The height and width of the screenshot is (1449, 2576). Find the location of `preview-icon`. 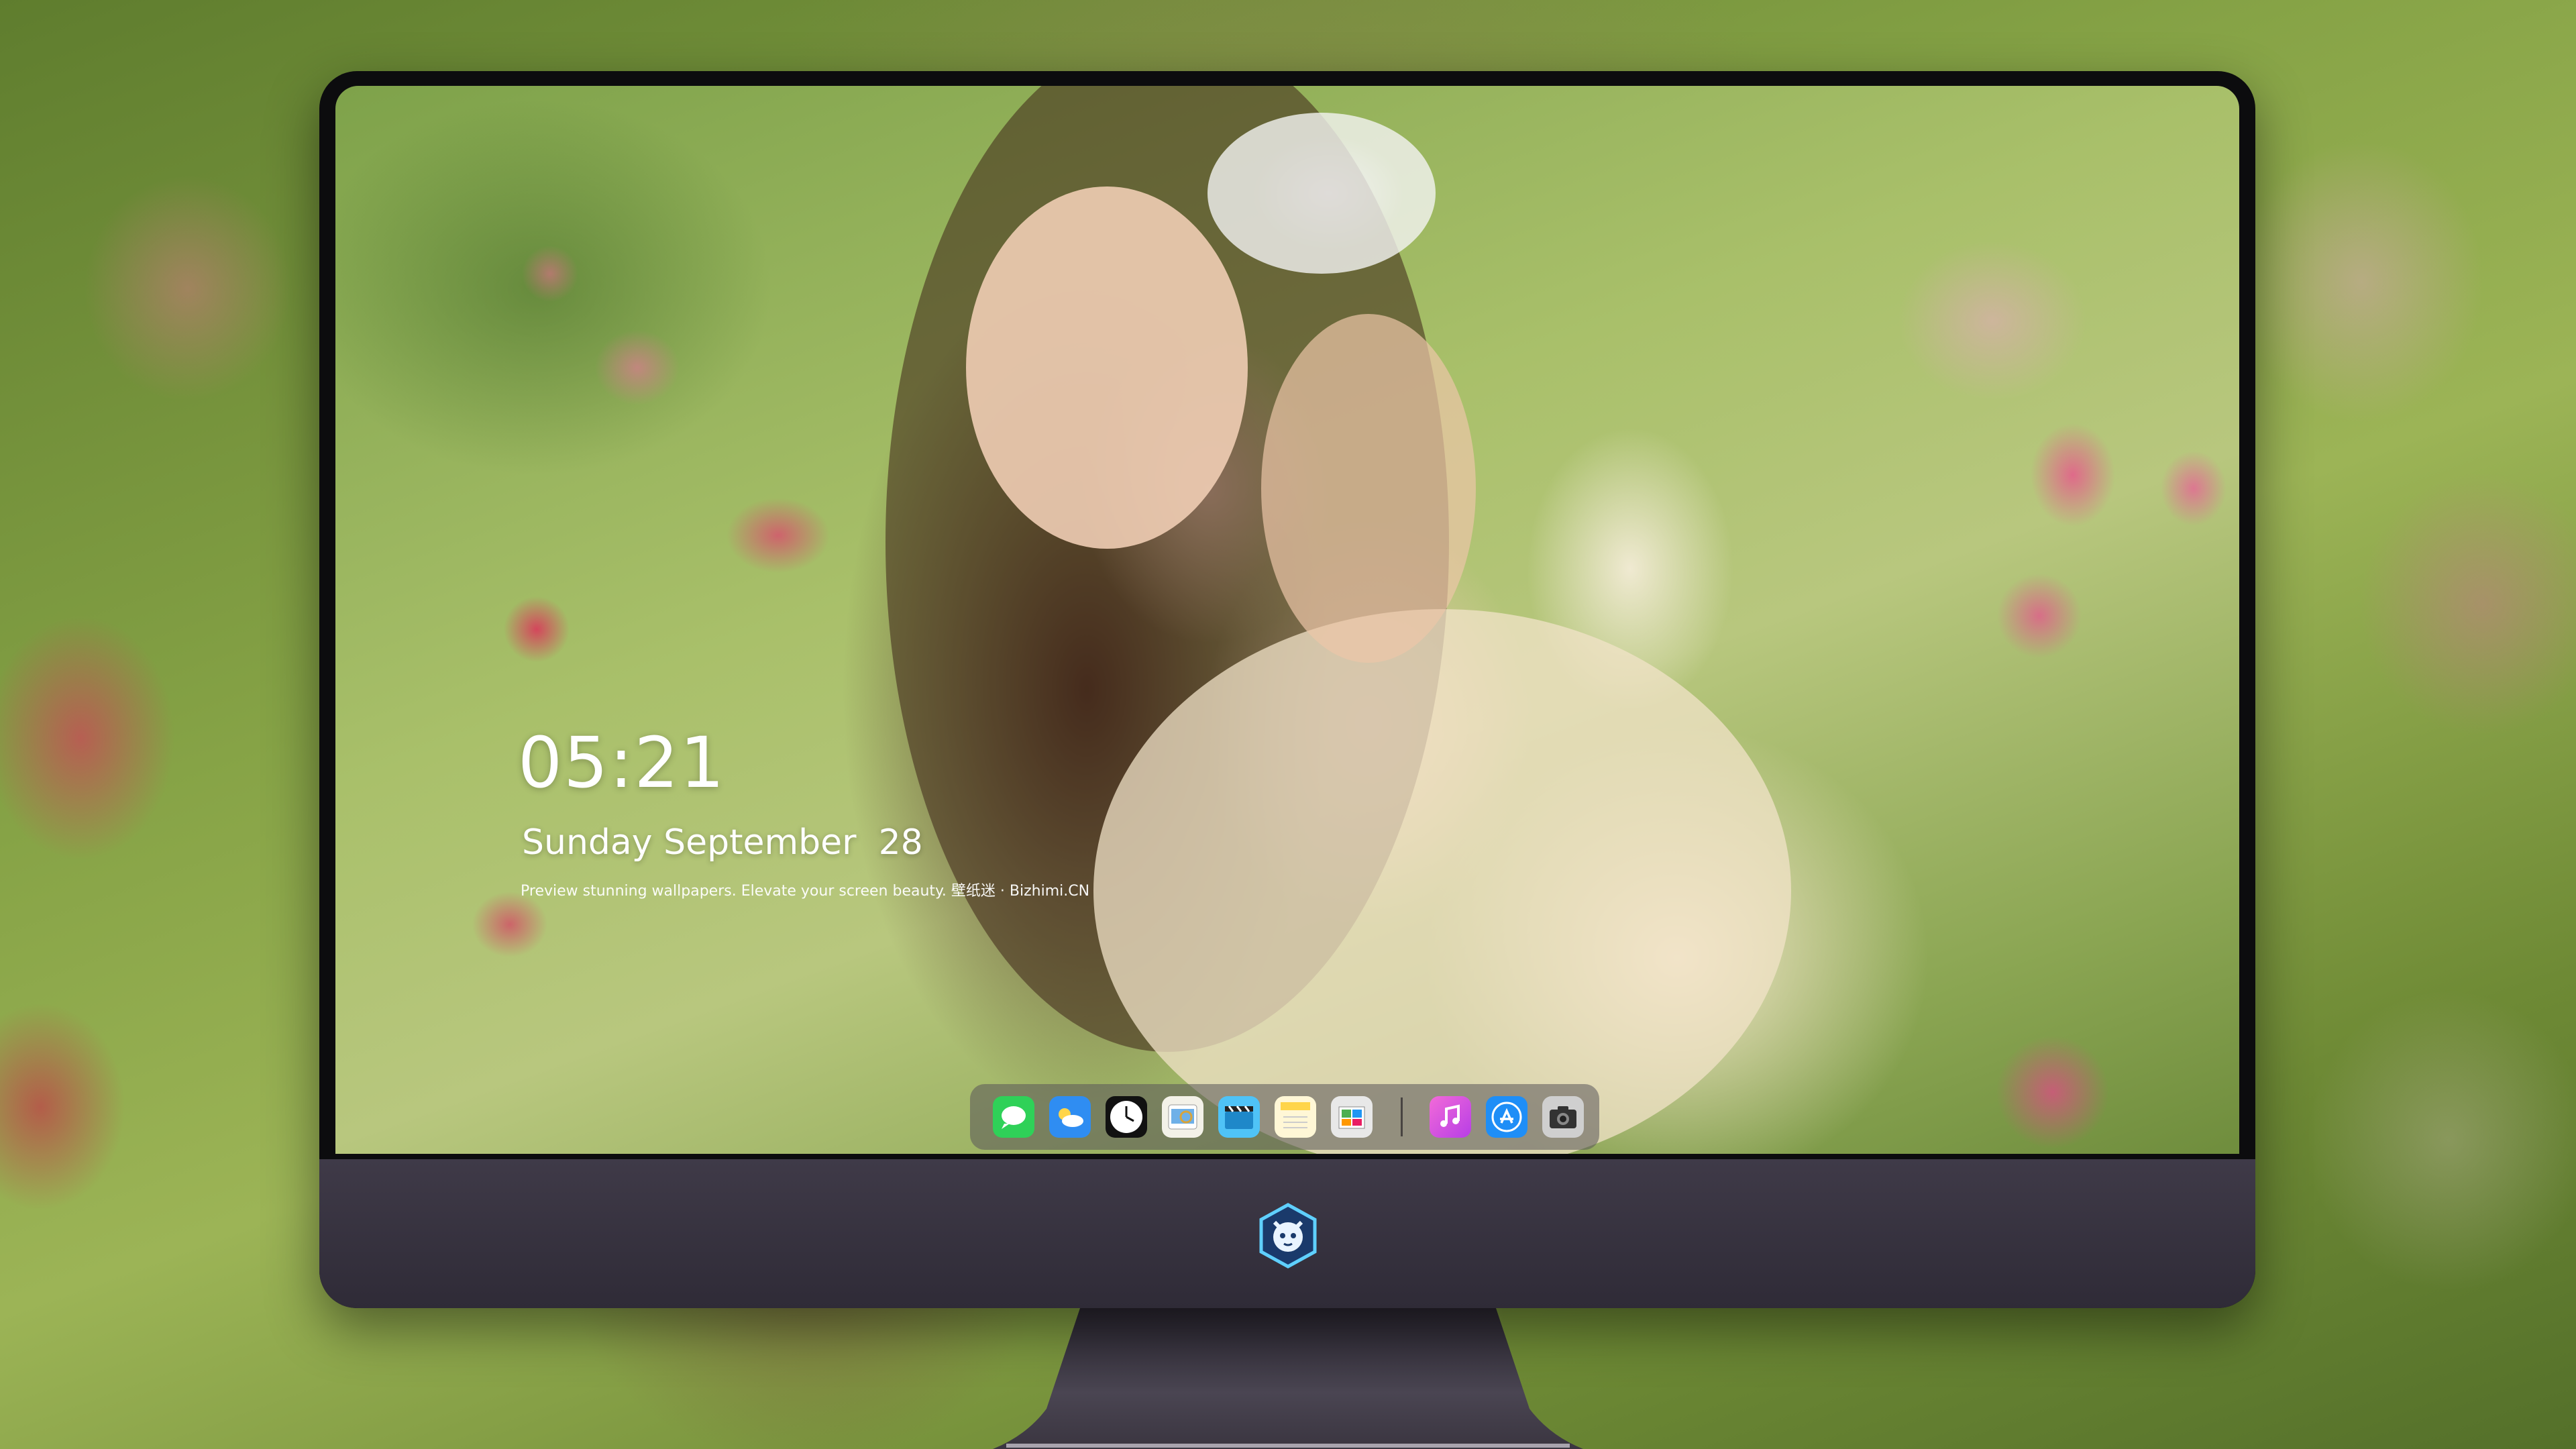

preview-icon is located at coordinates (1182, 1117).